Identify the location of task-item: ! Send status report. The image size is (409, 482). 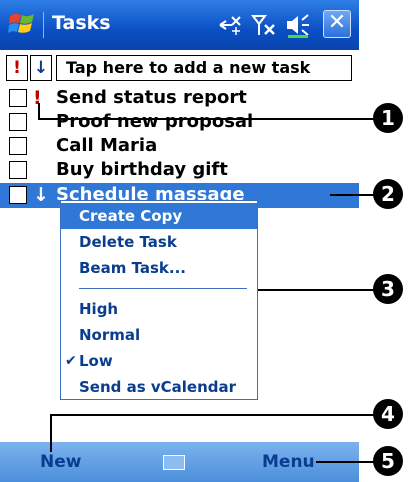
(179, 98).